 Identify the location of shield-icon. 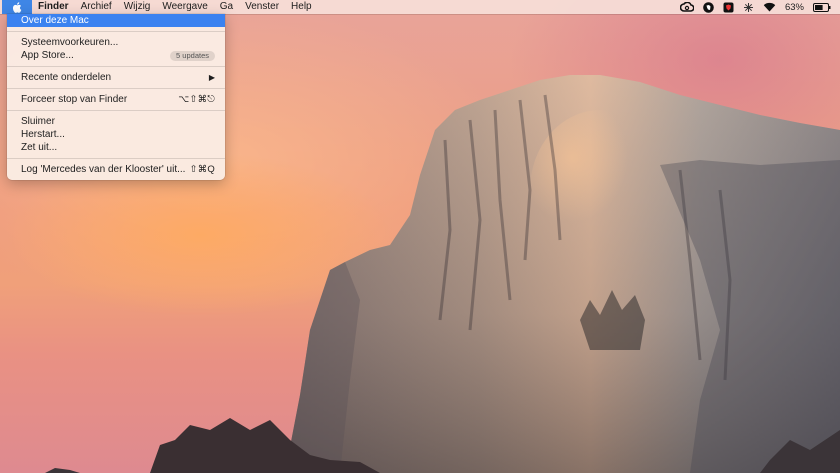
(728, 7).